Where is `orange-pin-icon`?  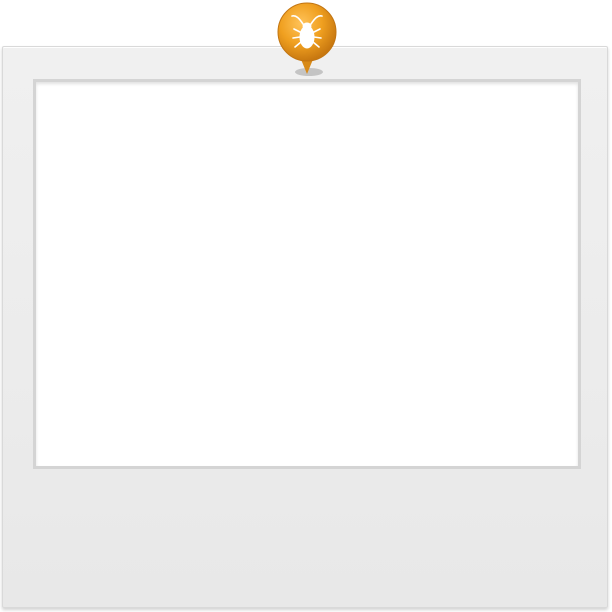
orange-pin-icon is located at coordinates (307, 39).